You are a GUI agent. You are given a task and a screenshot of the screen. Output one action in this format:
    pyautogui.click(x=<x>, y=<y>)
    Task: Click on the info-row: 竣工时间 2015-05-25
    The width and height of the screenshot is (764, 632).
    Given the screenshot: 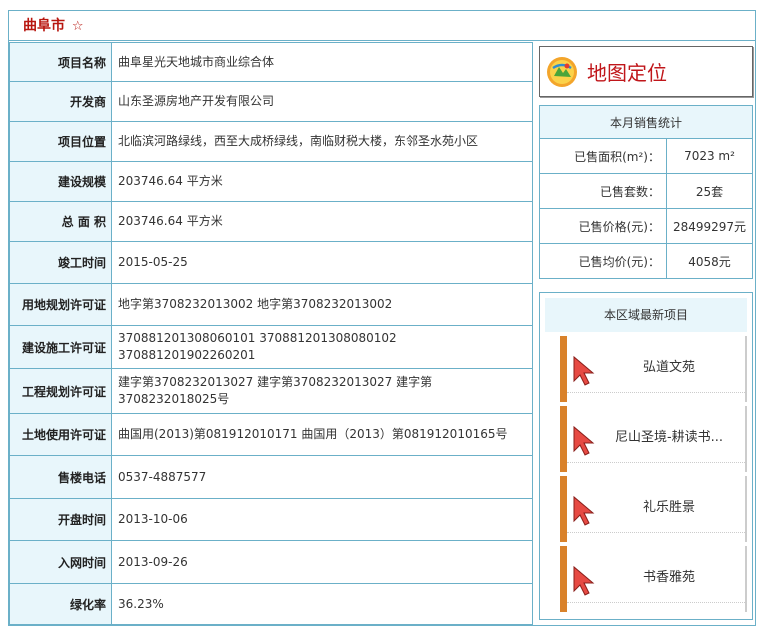 What is the action you would take?
    pyautogui.click(x=271, y=262)
    